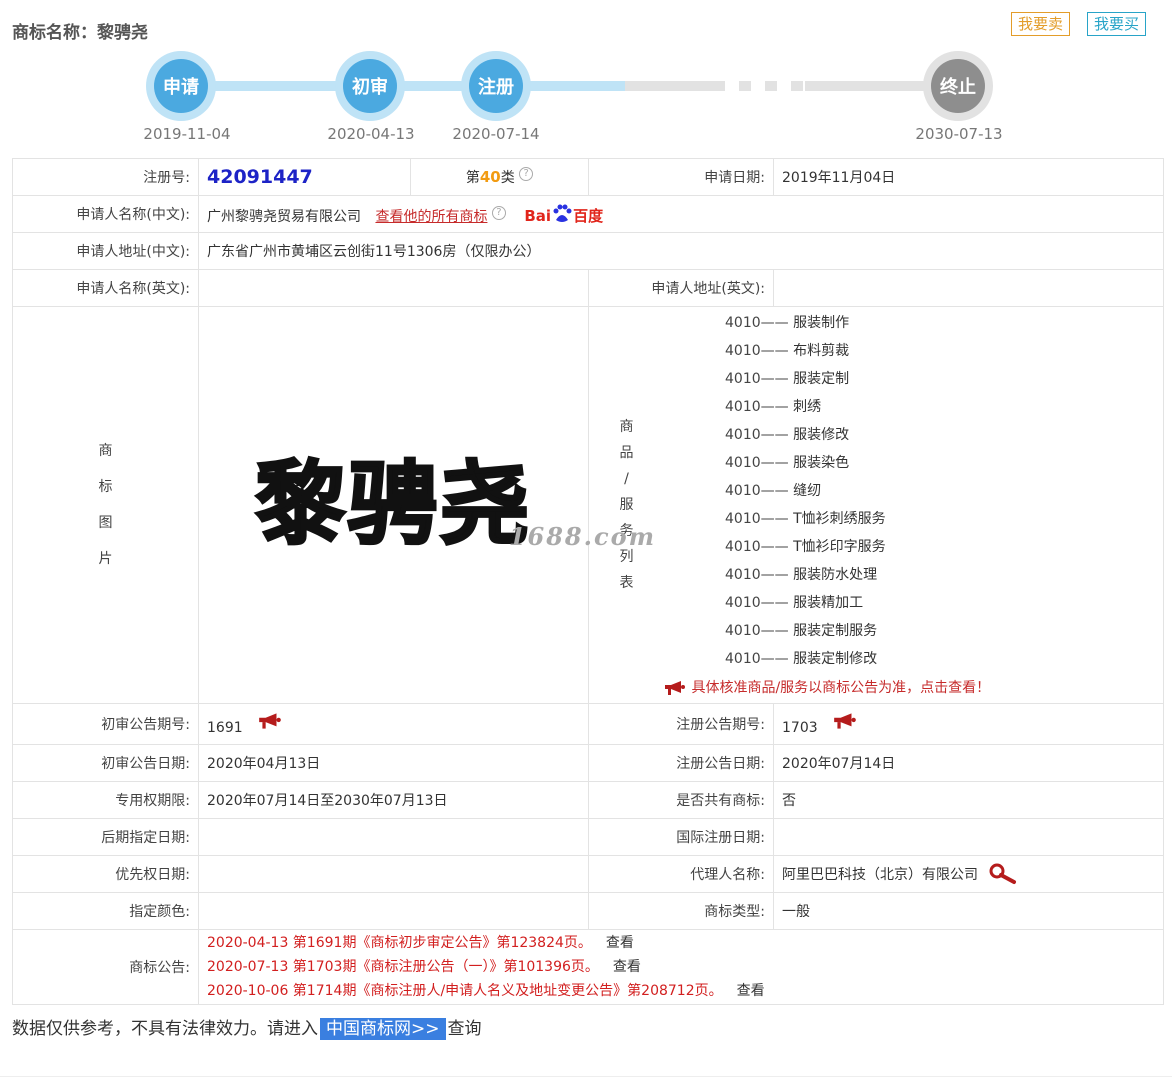  Describe the element at coordinates (681, 251) in the screenshot. I see `address-cn-value: 广东省广州市黄埔区云创街11号1306房（仅限办公）` at that location.